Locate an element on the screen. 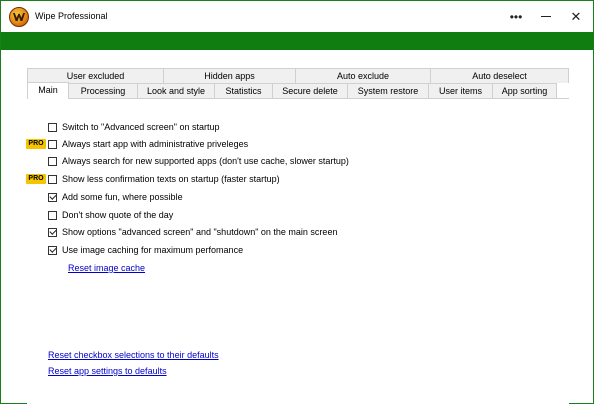 The height and width of the screenshot is (404, 594). checkbox-image-caching is located at coordinates (52, 250).